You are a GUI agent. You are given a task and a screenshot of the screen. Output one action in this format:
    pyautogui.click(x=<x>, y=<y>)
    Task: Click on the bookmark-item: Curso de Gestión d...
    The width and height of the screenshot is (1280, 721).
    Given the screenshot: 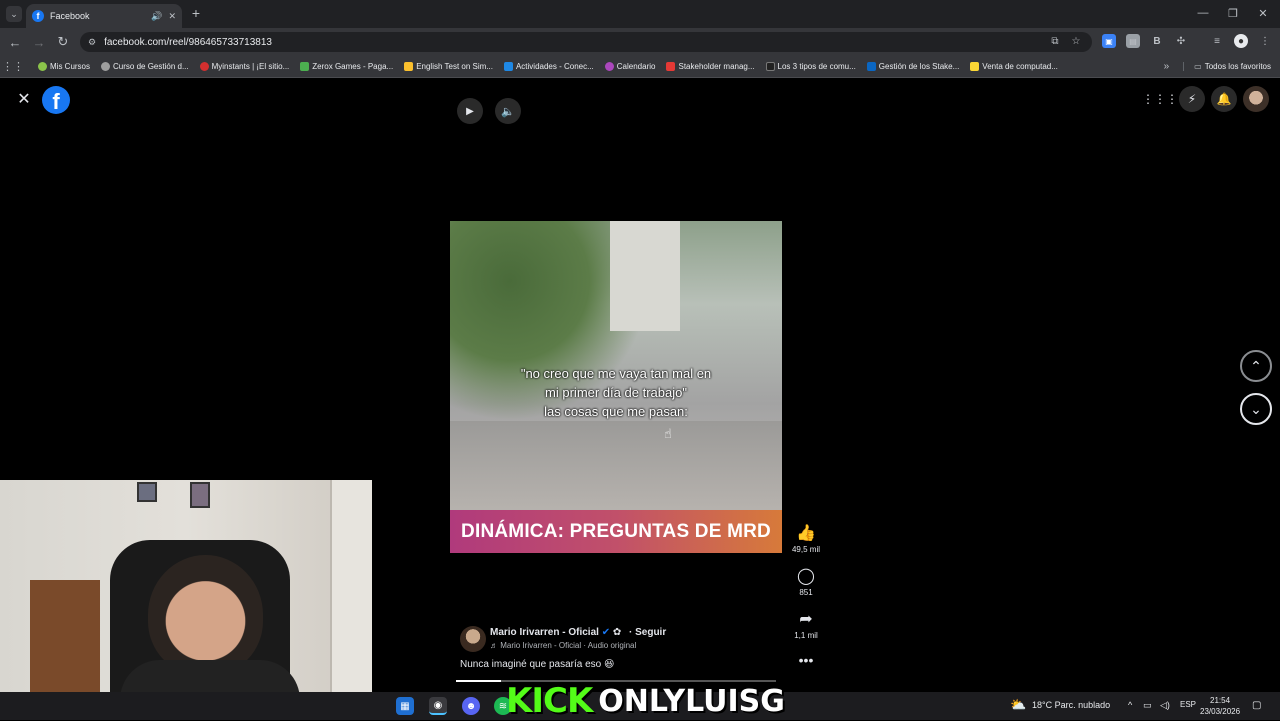 What is the action you would take?
    pyautogui.click(x=145, y=66)
    